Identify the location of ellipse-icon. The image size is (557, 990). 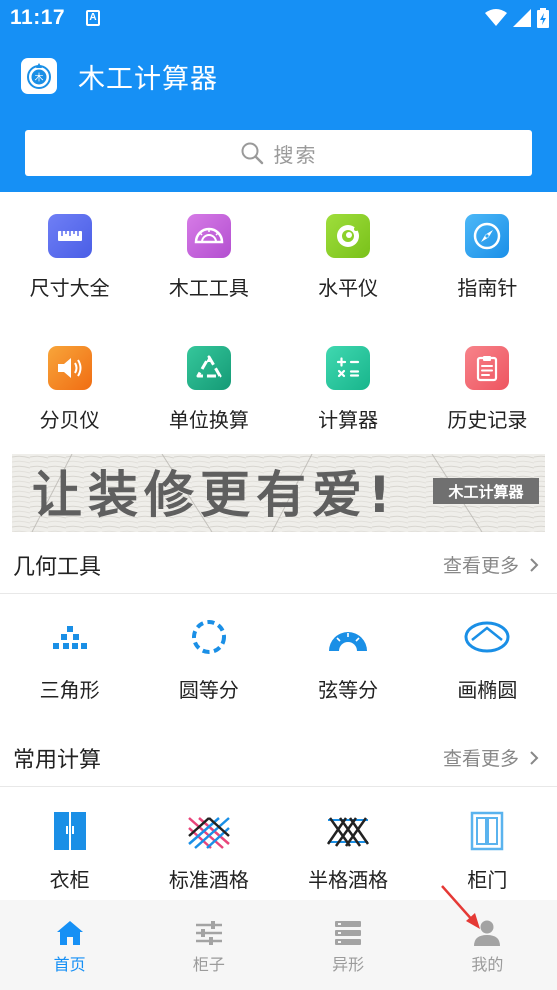
(487, 637).